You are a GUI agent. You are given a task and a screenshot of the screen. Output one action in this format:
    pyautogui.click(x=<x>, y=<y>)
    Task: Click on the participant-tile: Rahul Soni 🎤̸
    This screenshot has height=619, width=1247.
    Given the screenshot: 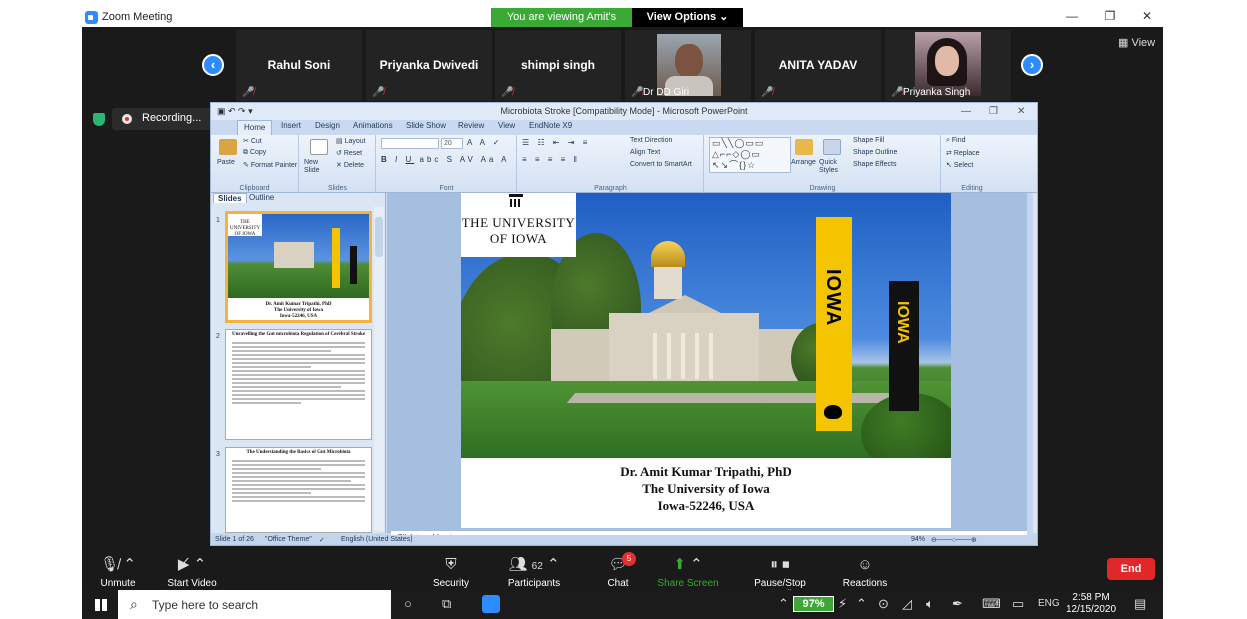 What is the action you would take?
    pyautogui.click(x=299, y=65)
    